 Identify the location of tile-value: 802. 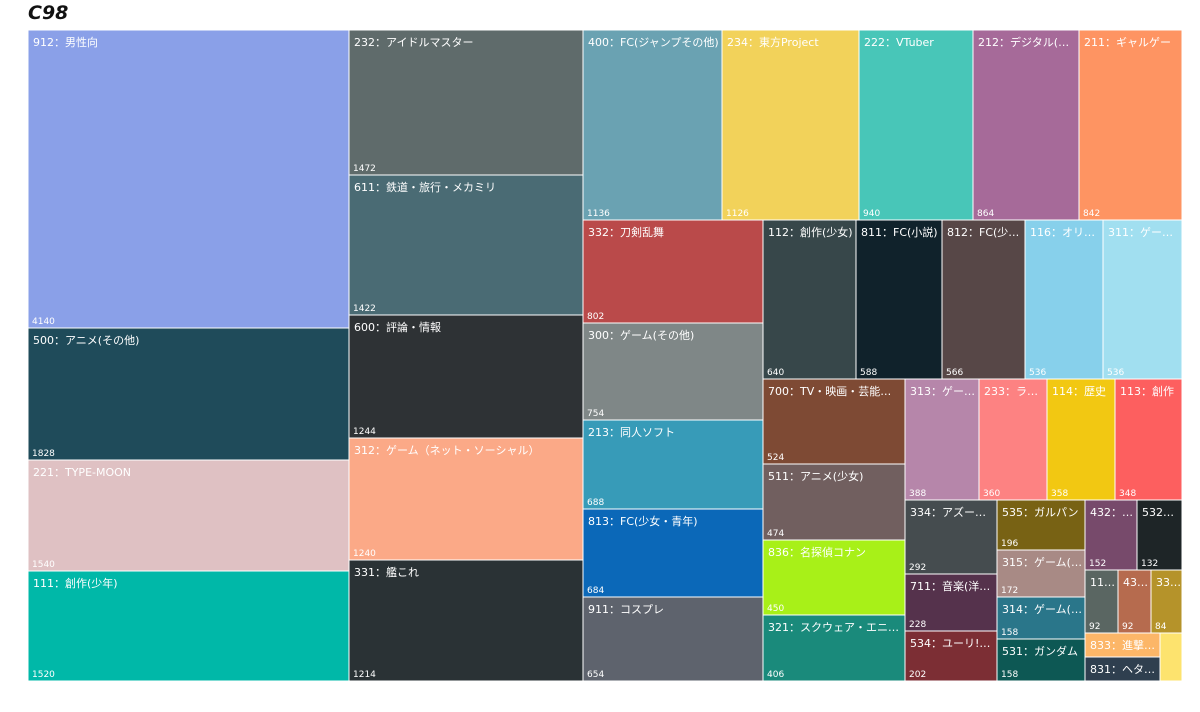
(595, 317).